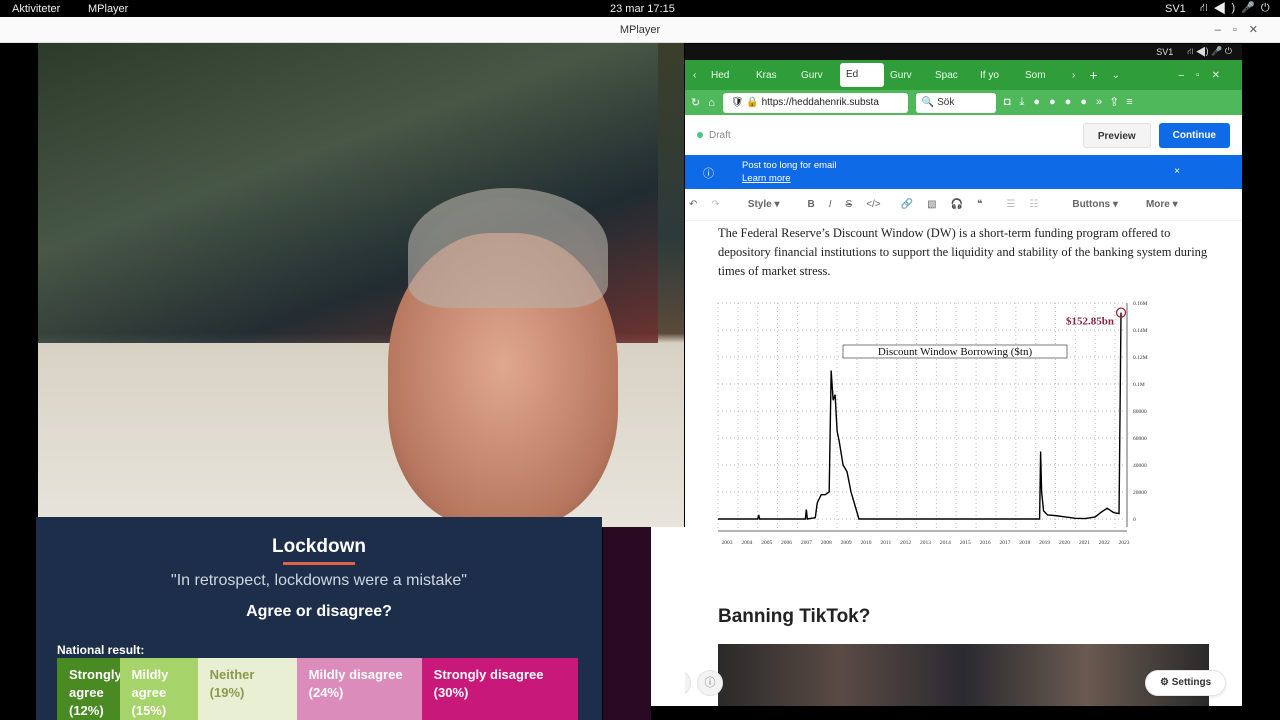  Describe the element at coordinates (1073, 102) in the screenshot. I see `extension-icons: ◘⤓●●●●»⇪≡` at that location.